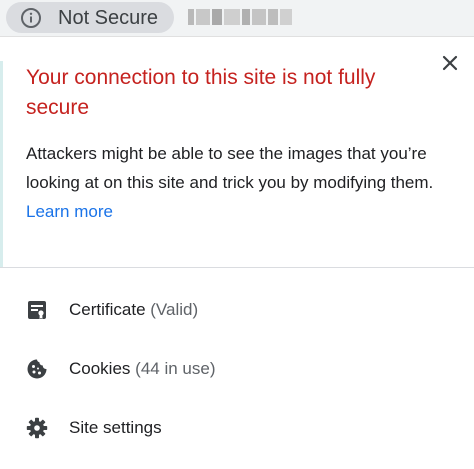  What do you see at coordinates (237, 369) in the screenshot?
I see `cookies-item: Cookies (44 in use)` at bounding box center [237, 369].